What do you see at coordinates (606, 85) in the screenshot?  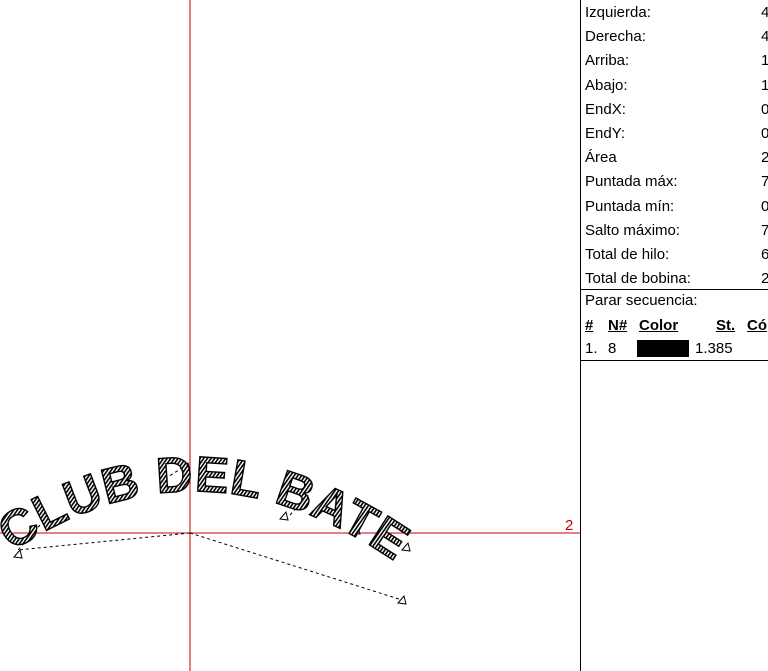 I see `property-label: Abajo:` at bounding box center [606, 85].